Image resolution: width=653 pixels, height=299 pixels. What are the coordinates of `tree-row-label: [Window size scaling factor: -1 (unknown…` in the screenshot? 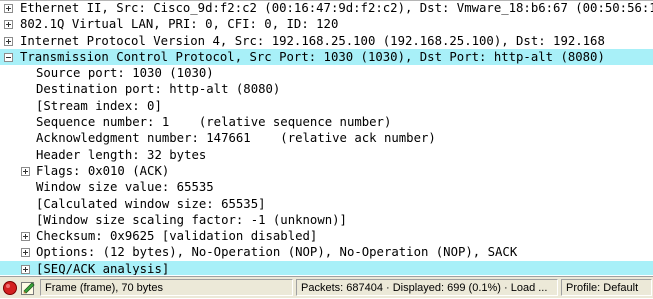 It's located at (191, 219).